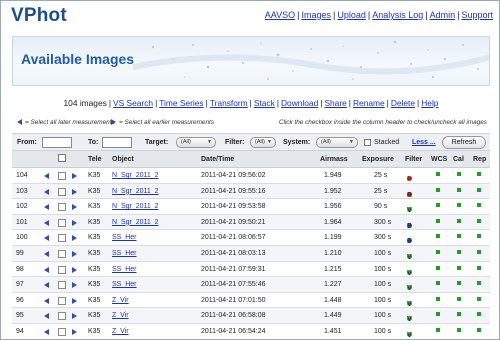 The height and width of the screenshot is (340, 500). What do you see at coordinates (413, 159) in the screenshot?
I see `col-filter: Filter` at bounding box center [413, 159].